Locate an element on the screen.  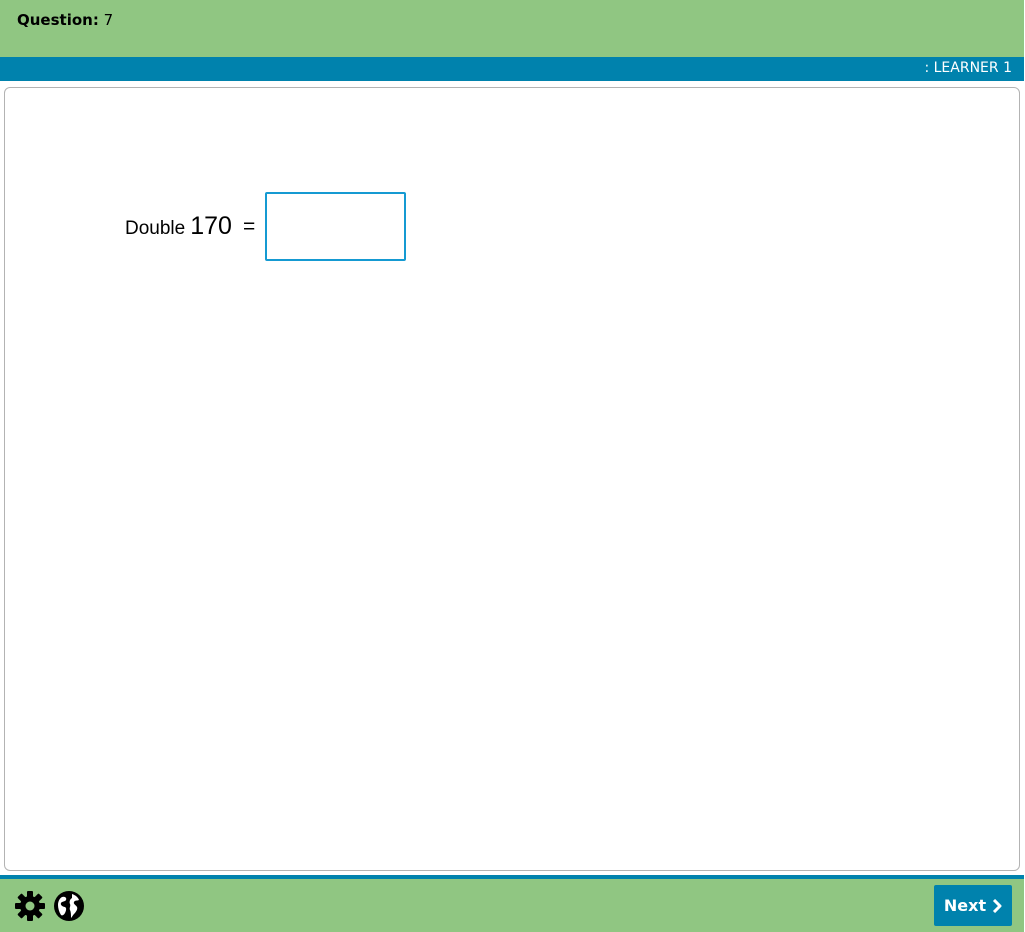
next-label: Next is located at coordinates (965, 905).